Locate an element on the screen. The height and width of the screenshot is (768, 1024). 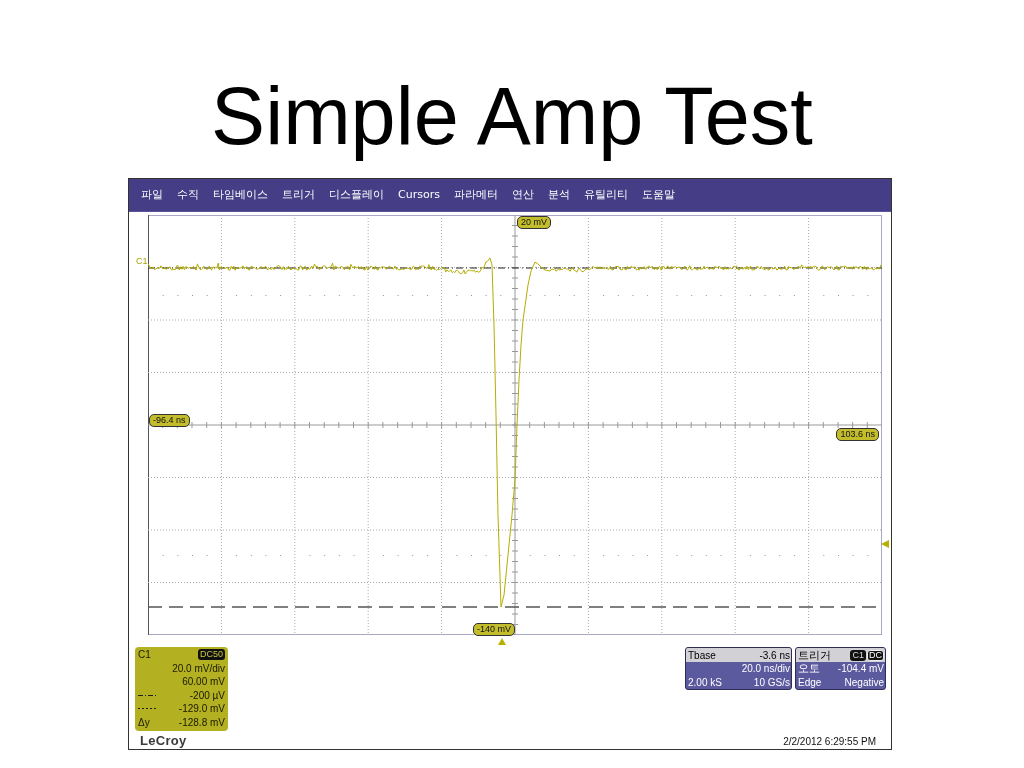
timestamp: 2/2/2012 6:29:55 PM is located at coordinates (829, 742).